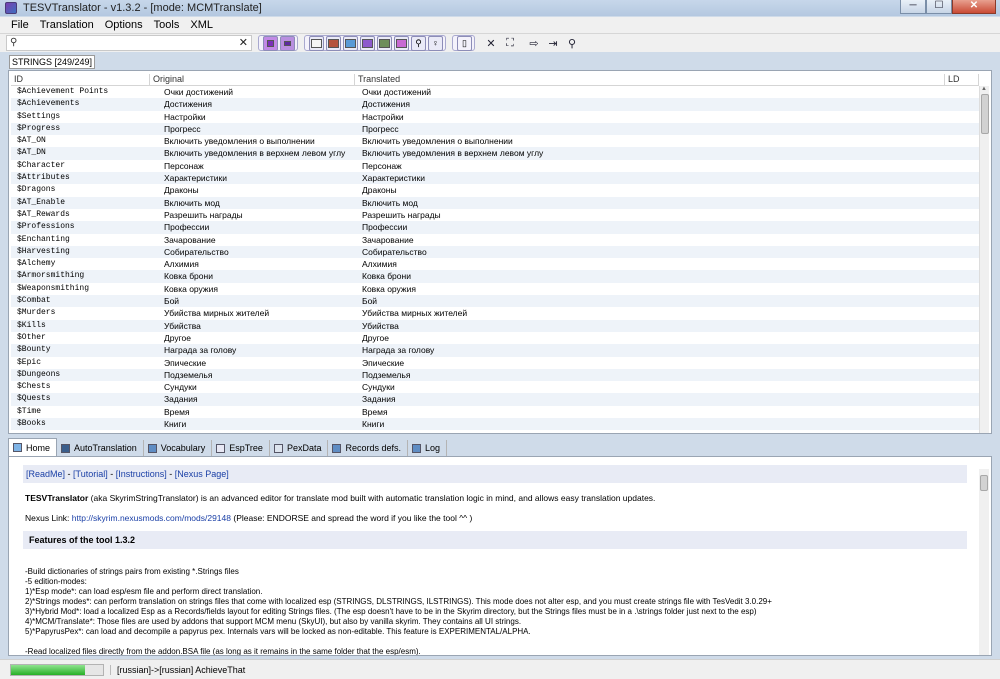 This screenshot has height=679, width=1000. What do you see at coordinates (252, 92) in the screenshot?
I see `cell-original: Очки достижений` at bounding box center [252, 92].